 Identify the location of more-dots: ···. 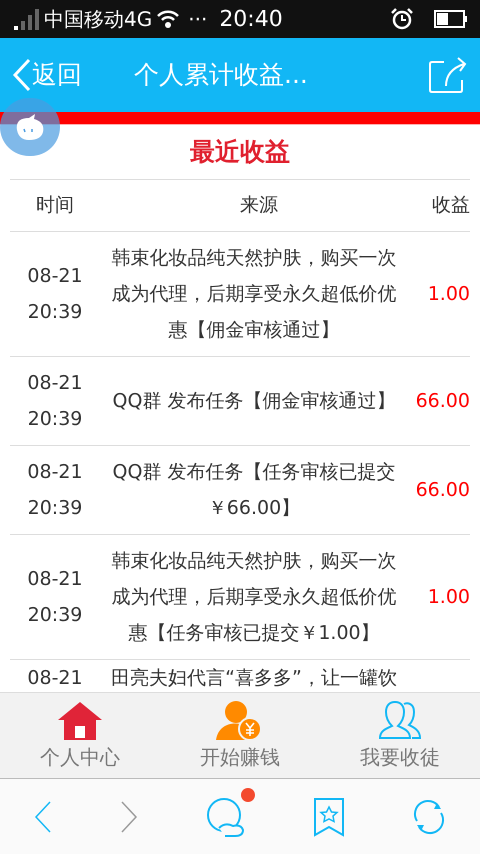
(198, 19).